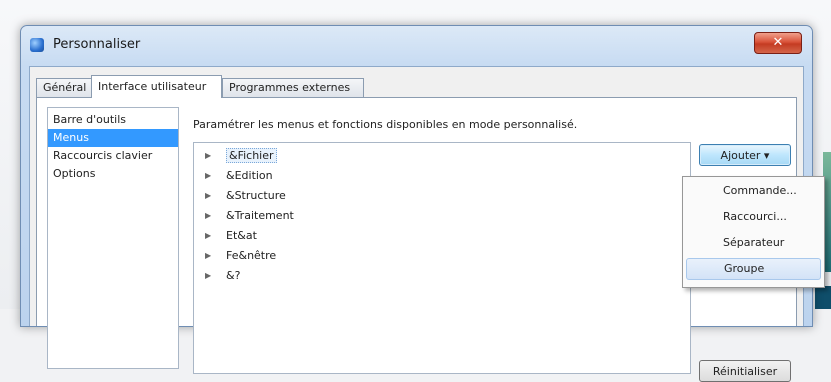  What do you see at coordinates (233, 275) in the screenshot?
I see `tree-item-label: &?` at bounding box center [233, 275].